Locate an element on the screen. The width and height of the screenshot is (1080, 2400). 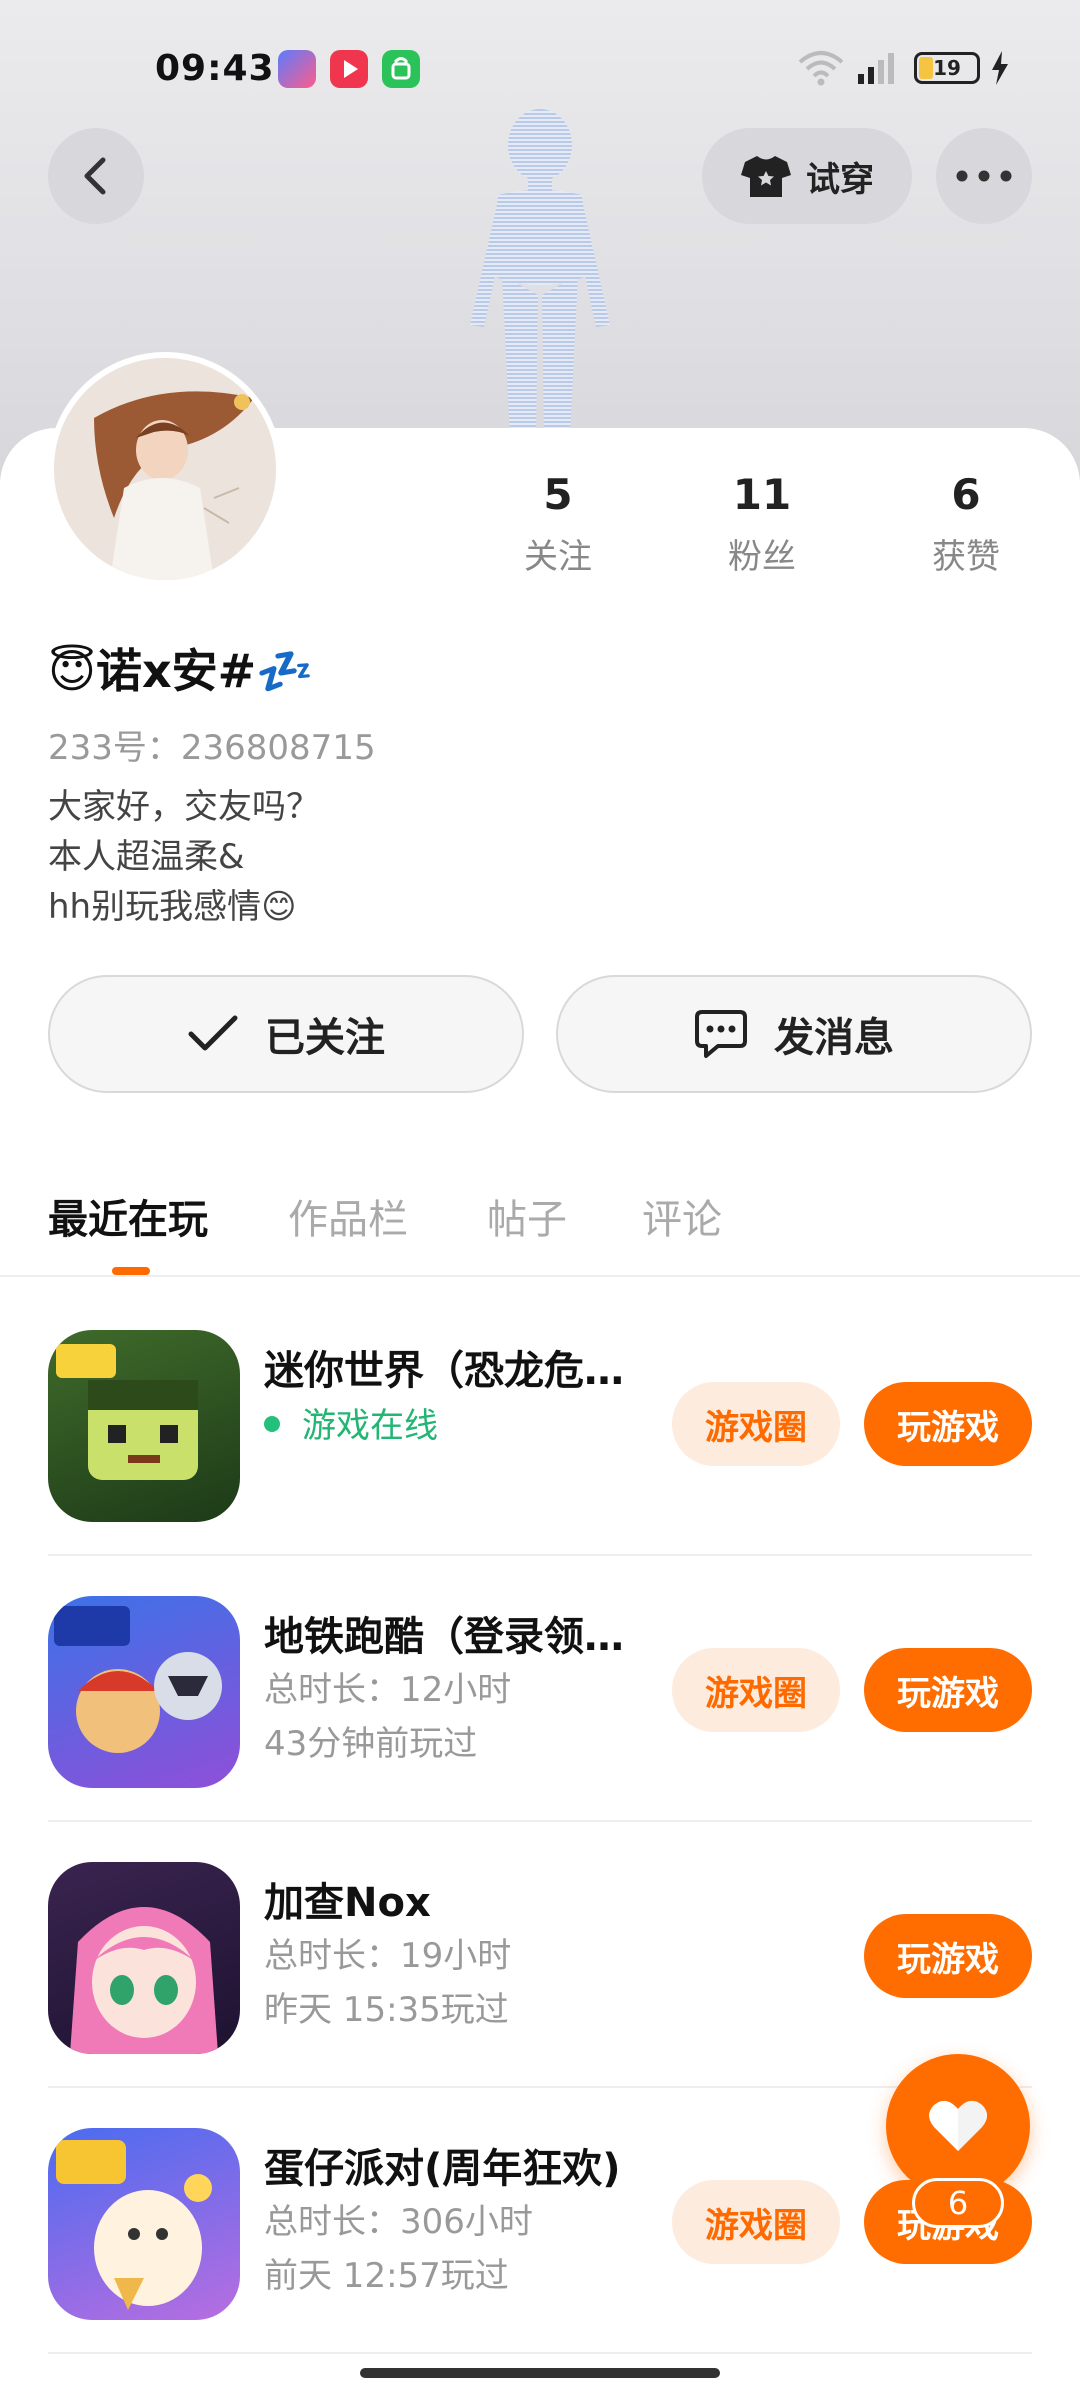
stat-followers: 11 粉丝 is located at coordinates (762, 524).